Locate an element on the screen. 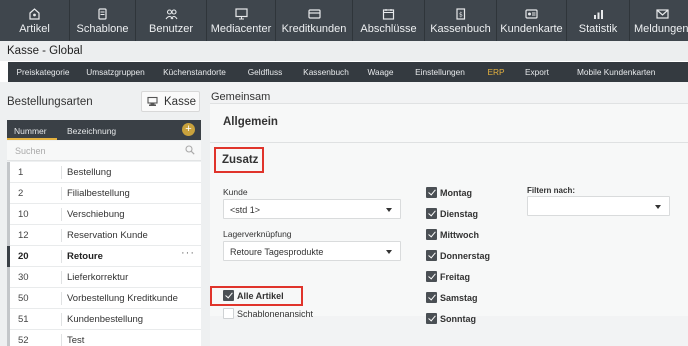 This screenshot has height=346, width=688. schablonenansicht-checkbox is located at coordinates (228, 313).